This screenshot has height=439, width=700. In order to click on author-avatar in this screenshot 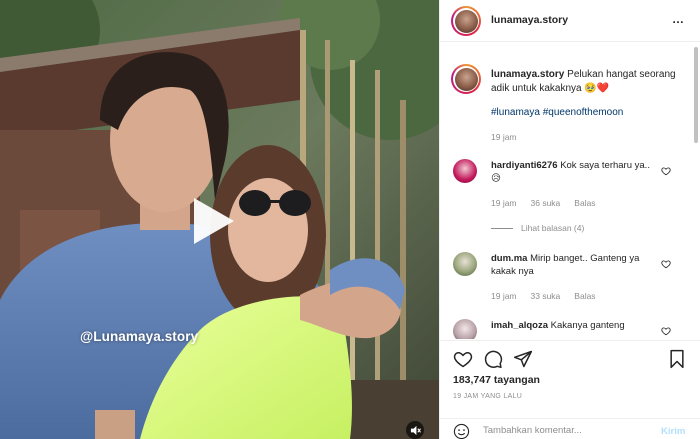, I will do `click(466, 21)`.